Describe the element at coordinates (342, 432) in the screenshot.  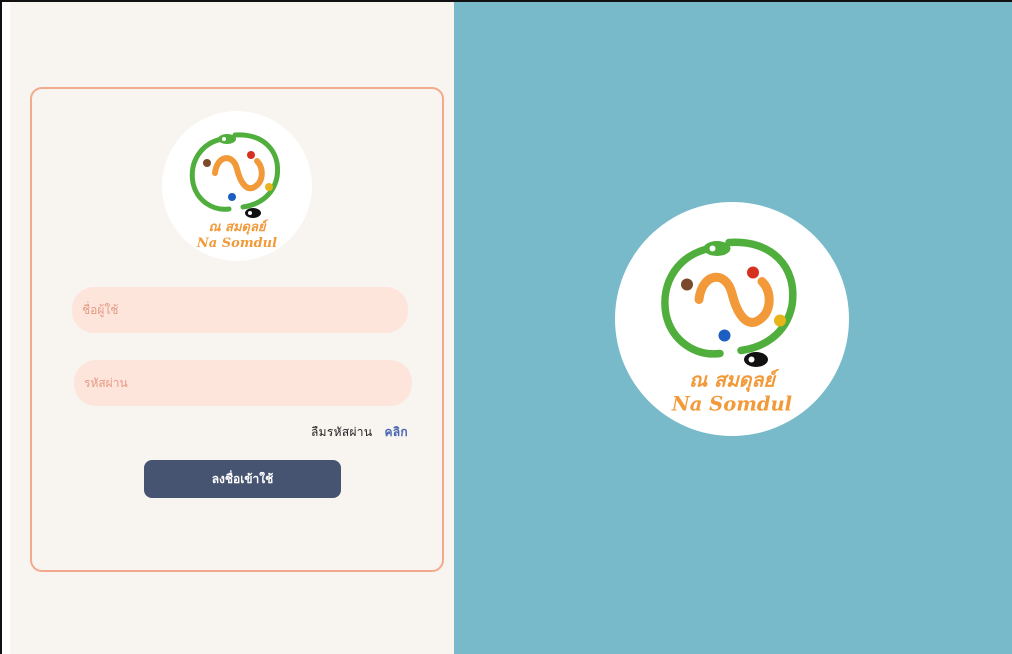
I see `forgot-password-label: ลืมรหัสผ่าน` at that location.